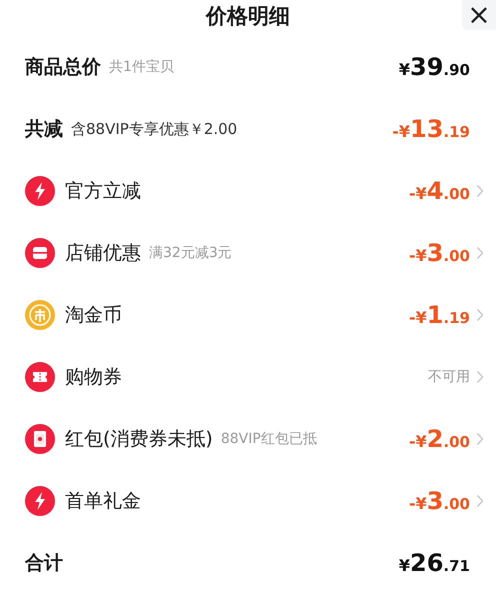 The image size is (496, 604). Describe the element at coordinates (268, 439) in the screenshot. I see `row-note: 88VIP红包已抵` at that location.